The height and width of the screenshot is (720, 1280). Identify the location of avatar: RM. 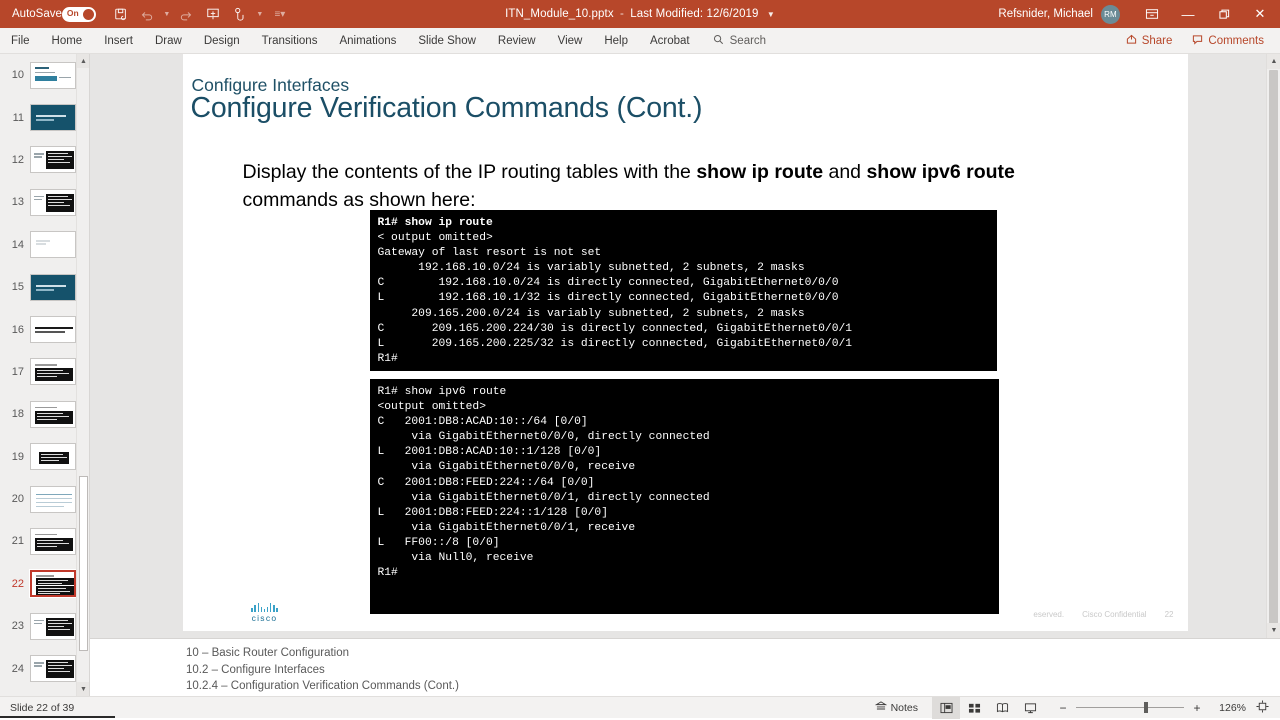
(1110, 14).